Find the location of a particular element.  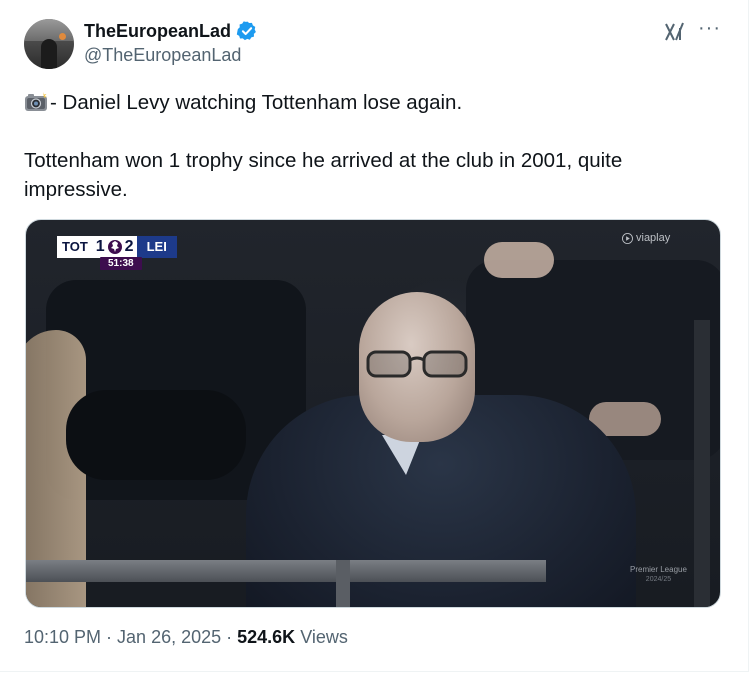

premier-league-lion-icon is located at coordinates (114, 247).